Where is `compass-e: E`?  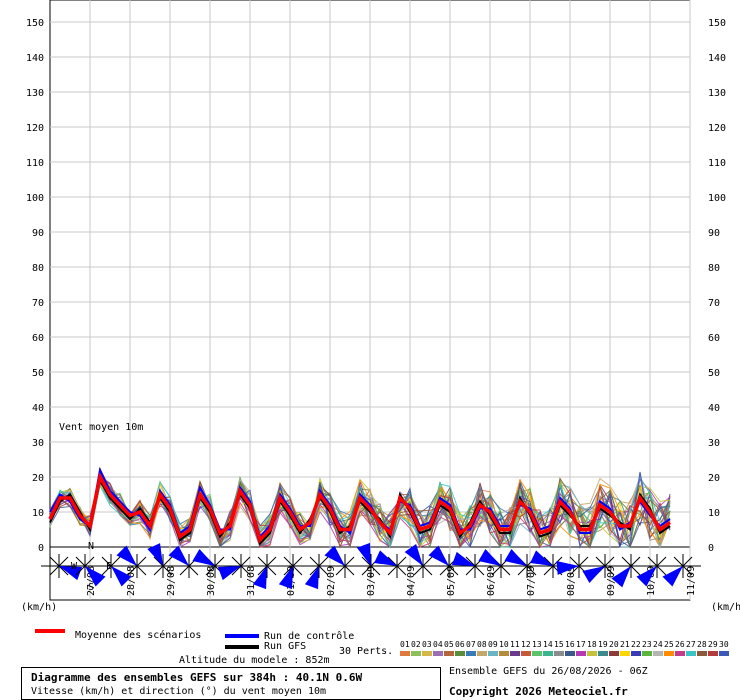 compass-e: E is located at coordinates (109, 566).